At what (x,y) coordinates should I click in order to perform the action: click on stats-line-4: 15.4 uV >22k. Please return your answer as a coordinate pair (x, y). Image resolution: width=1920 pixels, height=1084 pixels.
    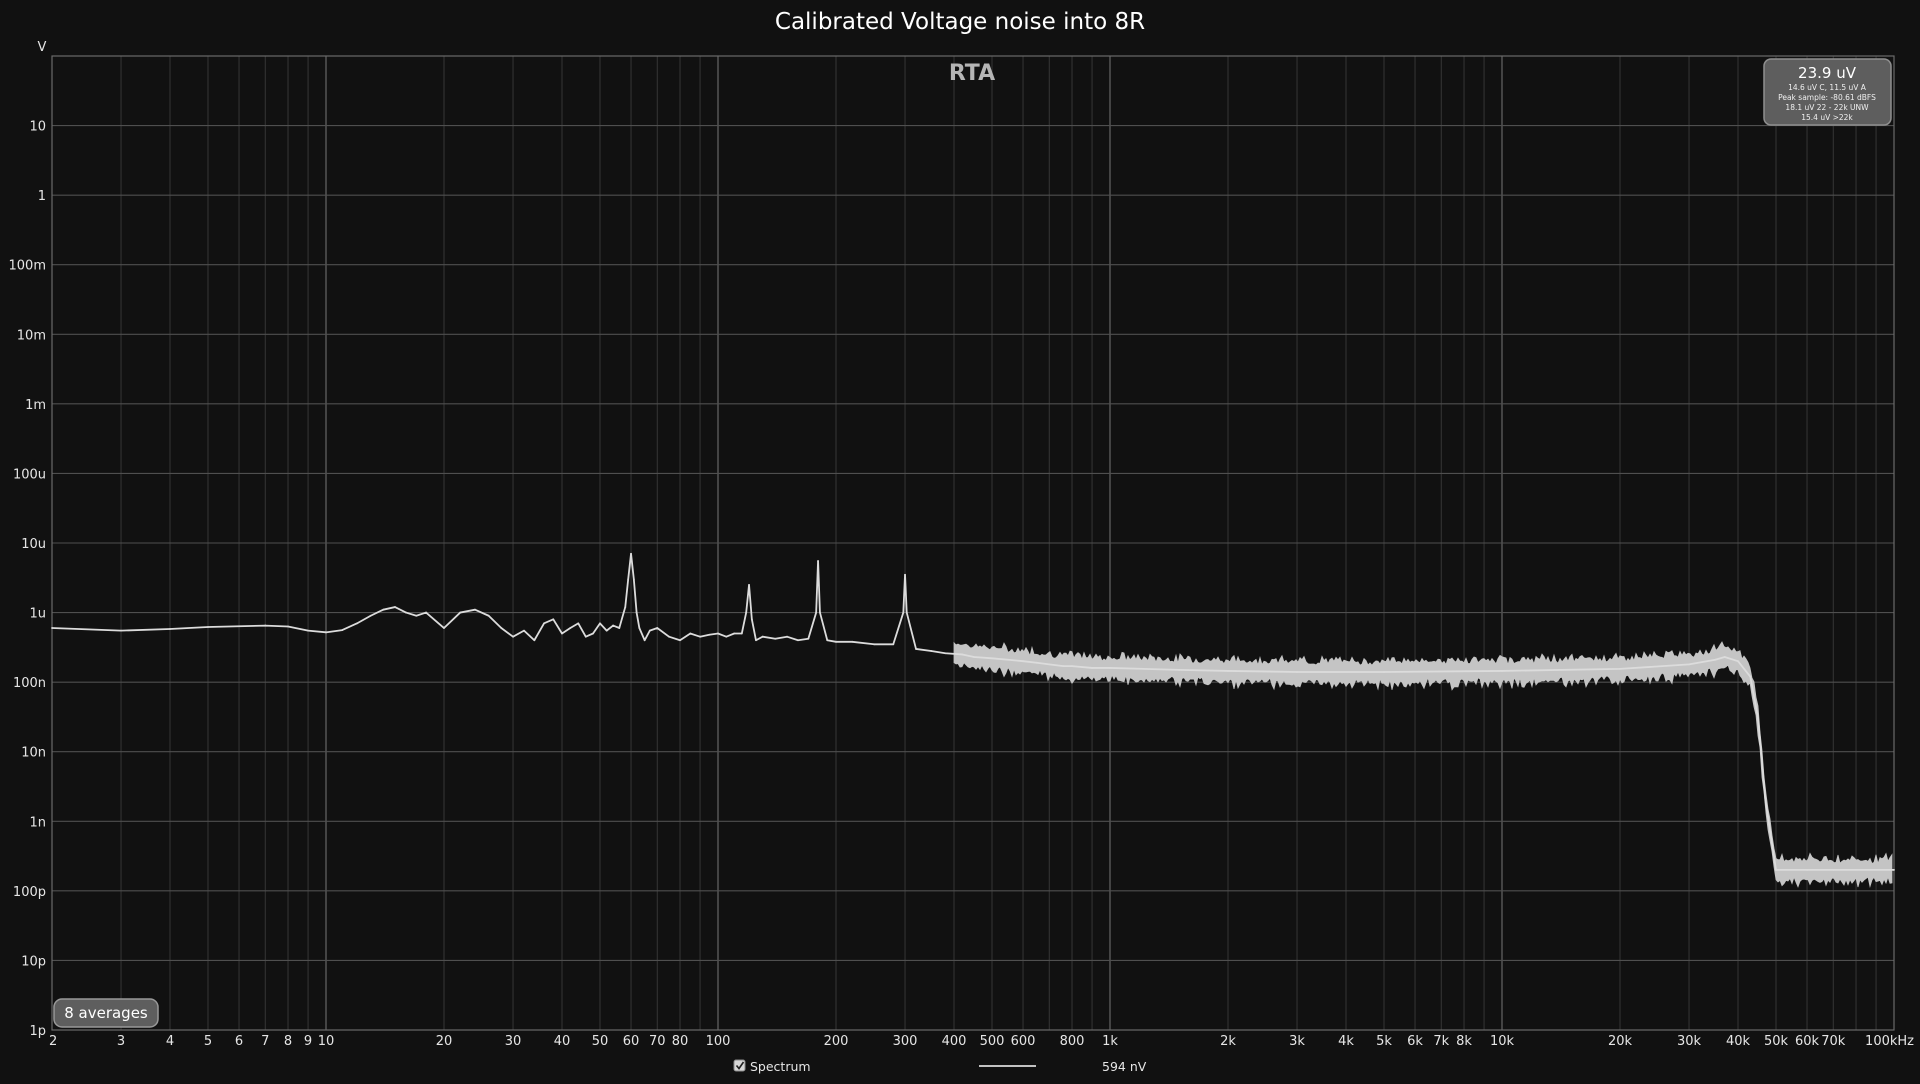
    Looking at the image, I should click on (1827, 117).